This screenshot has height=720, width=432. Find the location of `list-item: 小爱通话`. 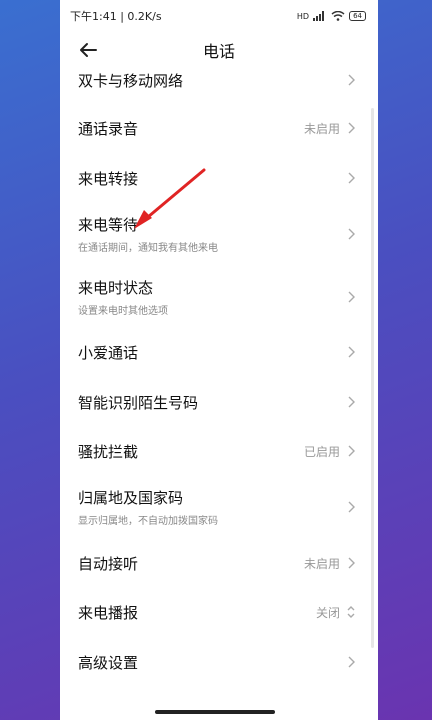

list-item: 小爱通话 is located at coordinates (219, 352).